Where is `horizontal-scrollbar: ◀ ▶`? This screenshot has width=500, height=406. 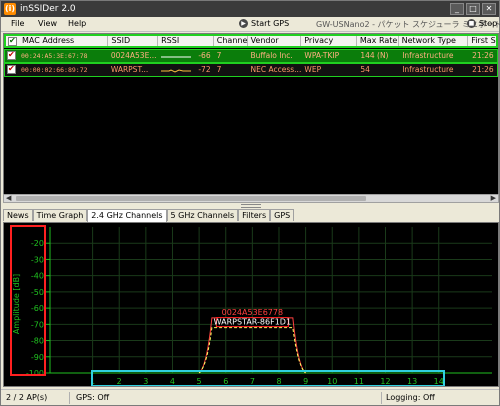
horizontal-scrollbar: ◀ ▶ is located at coordinates (251, 198).